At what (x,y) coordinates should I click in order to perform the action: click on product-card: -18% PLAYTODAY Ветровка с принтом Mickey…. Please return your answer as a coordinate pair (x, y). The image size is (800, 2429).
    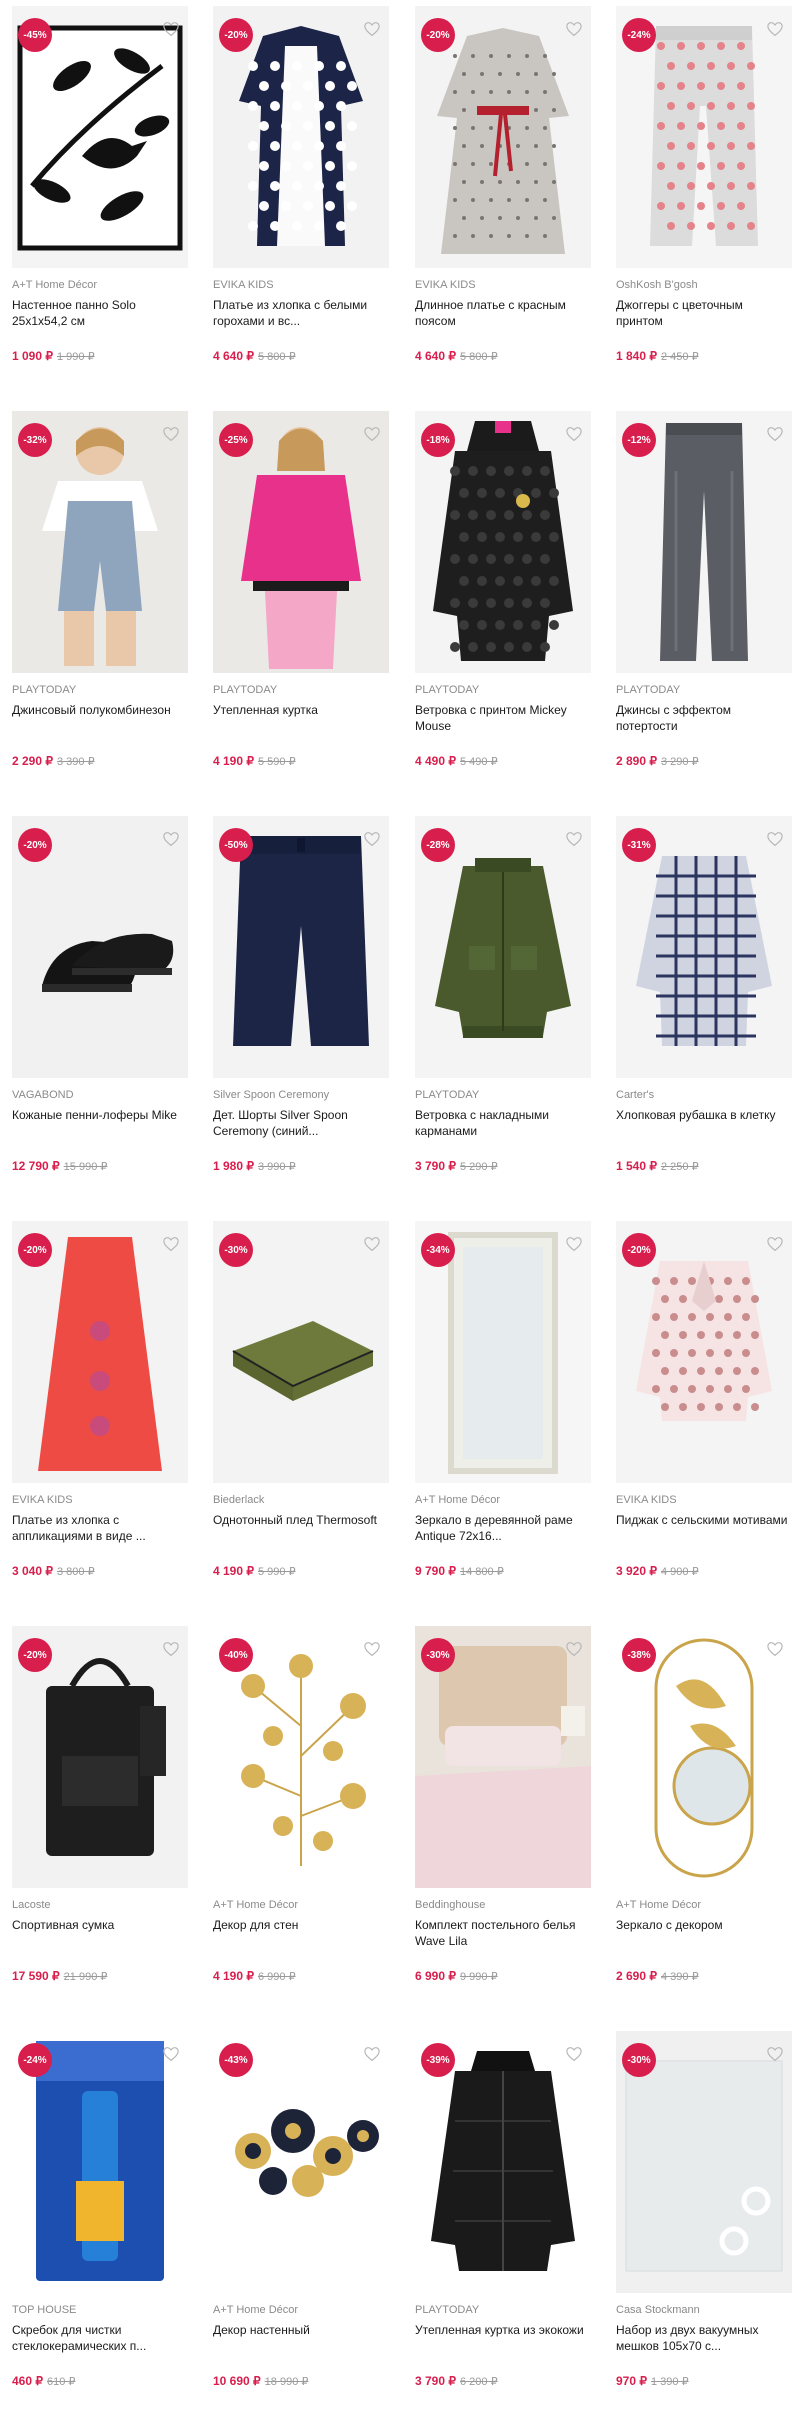
    Looking at the image, I should click on (503, 603).